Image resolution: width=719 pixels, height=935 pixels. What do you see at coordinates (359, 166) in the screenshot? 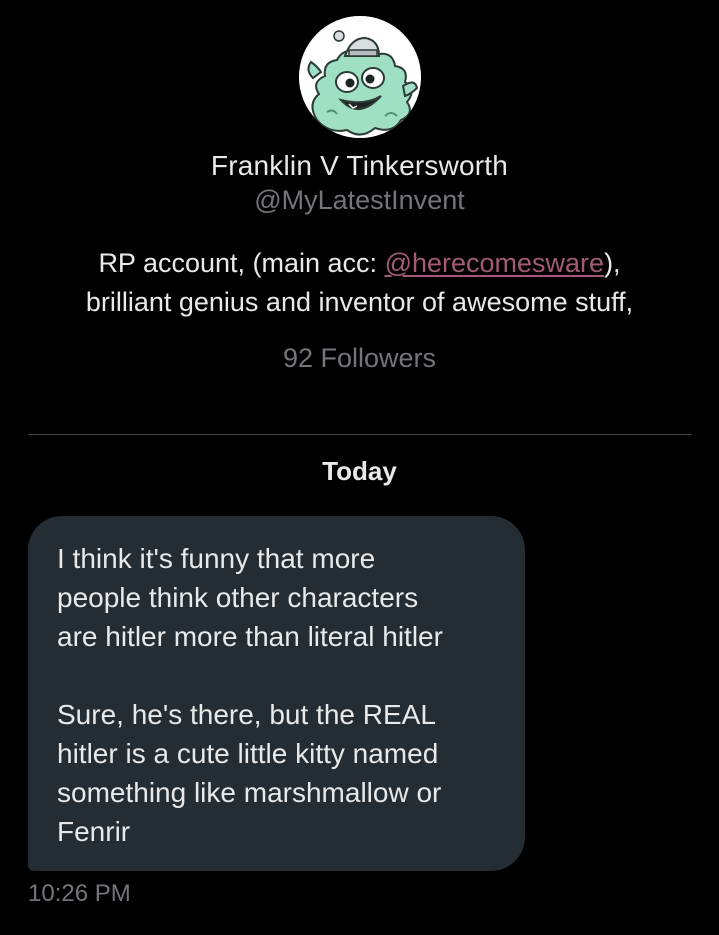
I see `display-name: Franklin V Tinkersworth` at bounding box center [359, 166].